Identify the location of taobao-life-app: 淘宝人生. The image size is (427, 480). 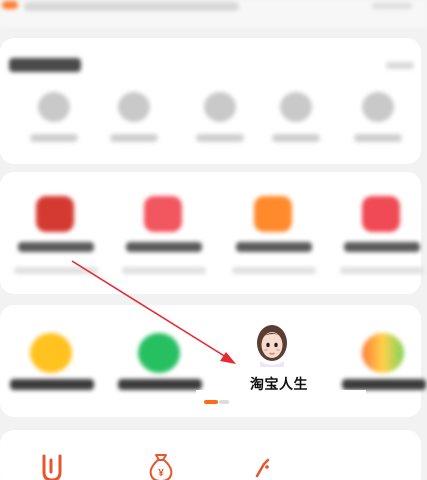
(279, 360).